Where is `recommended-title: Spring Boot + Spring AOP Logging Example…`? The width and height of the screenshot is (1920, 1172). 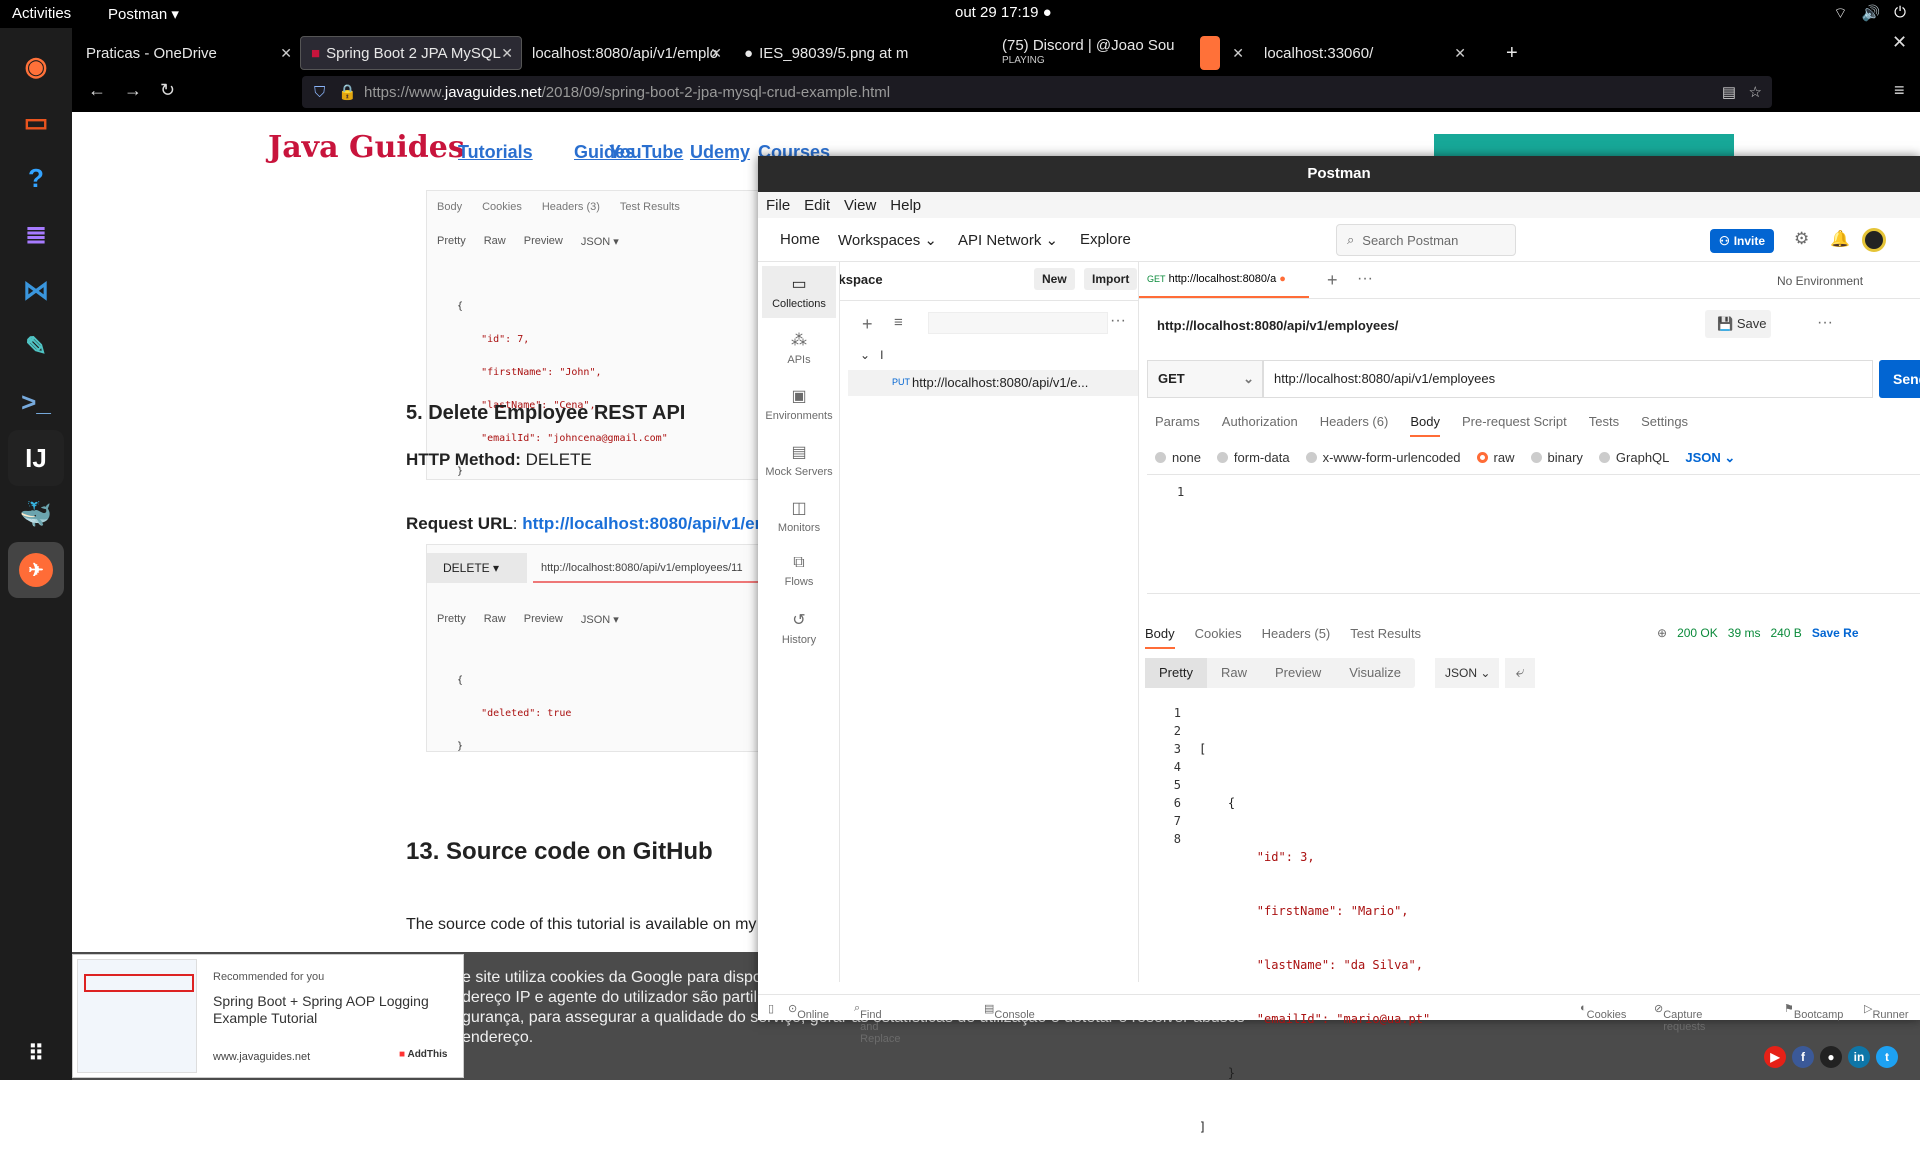 recommended-title: Spring Boot + Spring AOP Logging Example… is located at coordinates (328, 1010).